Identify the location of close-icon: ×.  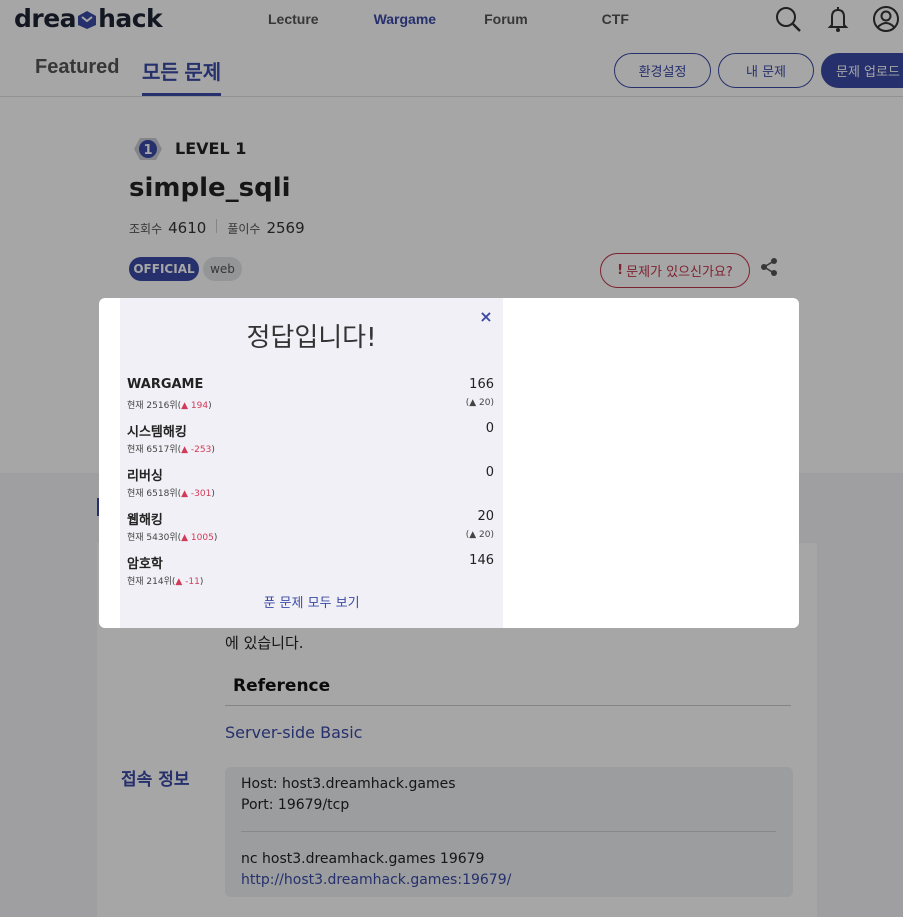
(486, 317).